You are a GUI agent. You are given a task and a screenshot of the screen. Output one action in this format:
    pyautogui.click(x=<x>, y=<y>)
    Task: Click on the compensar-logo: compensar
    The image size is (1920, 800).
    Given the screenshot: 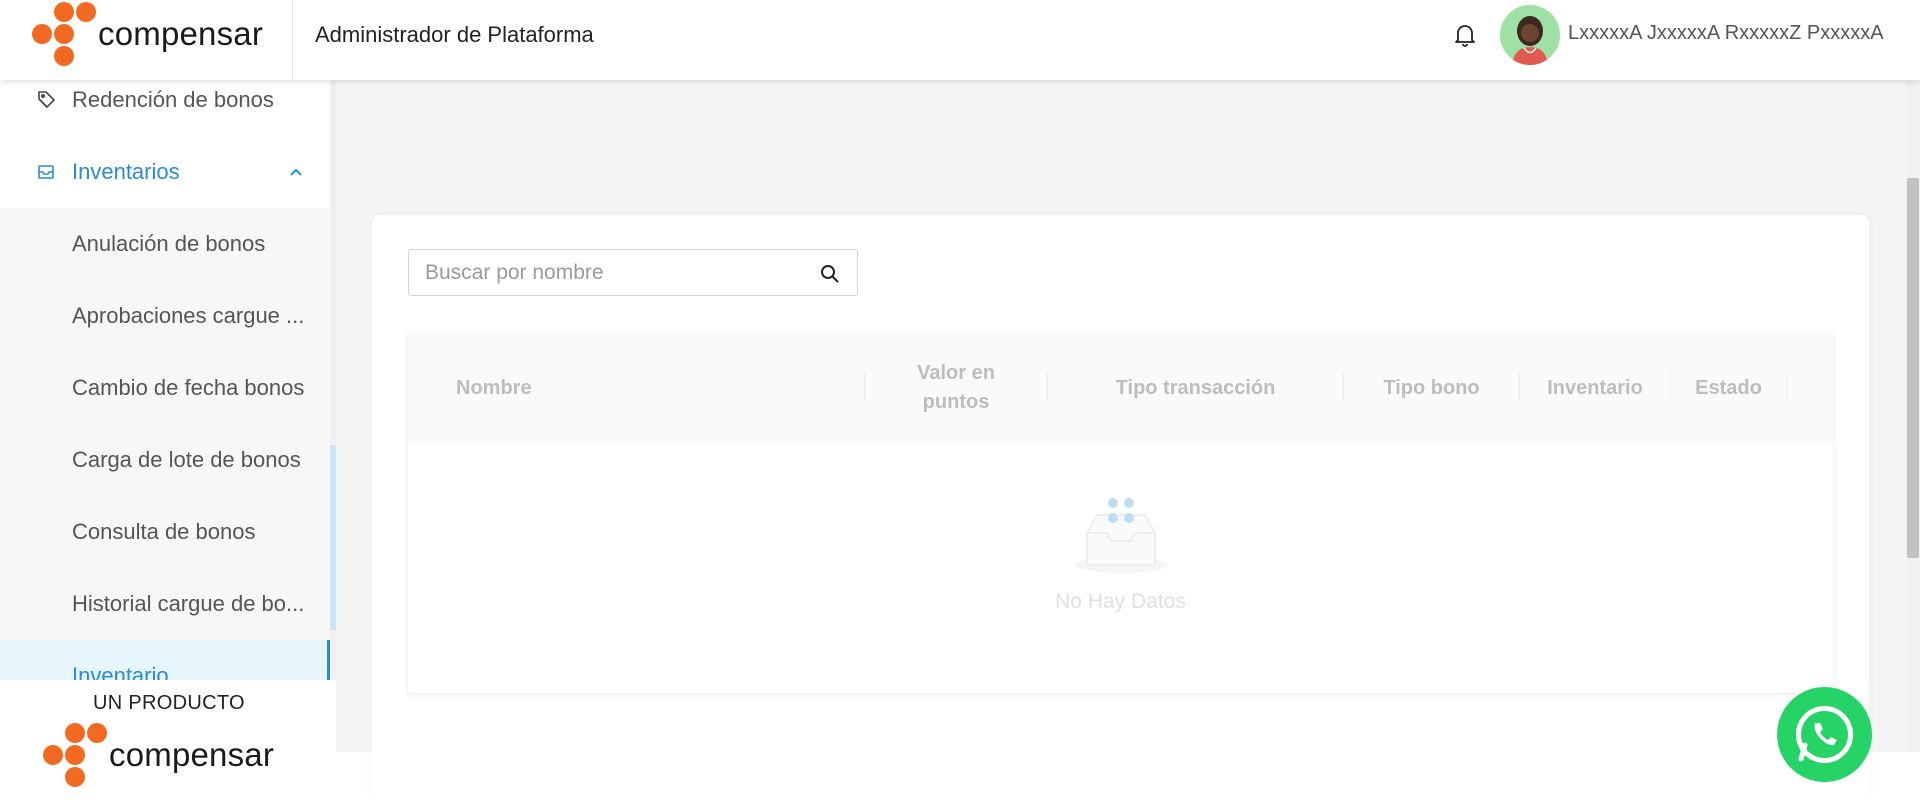 What is the action you would take?
    pyautogui.click(x=147, y=34)
    